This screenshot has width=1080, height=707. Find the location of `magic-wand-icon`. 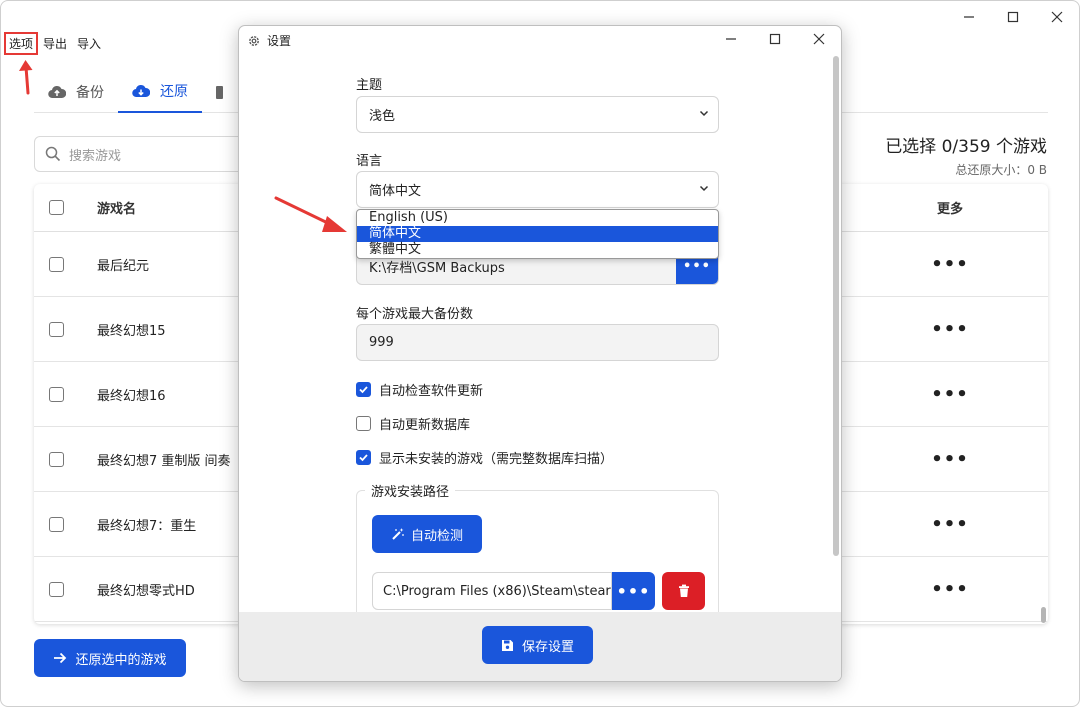

magic-wand-icon is located at coordinates (398, 534).